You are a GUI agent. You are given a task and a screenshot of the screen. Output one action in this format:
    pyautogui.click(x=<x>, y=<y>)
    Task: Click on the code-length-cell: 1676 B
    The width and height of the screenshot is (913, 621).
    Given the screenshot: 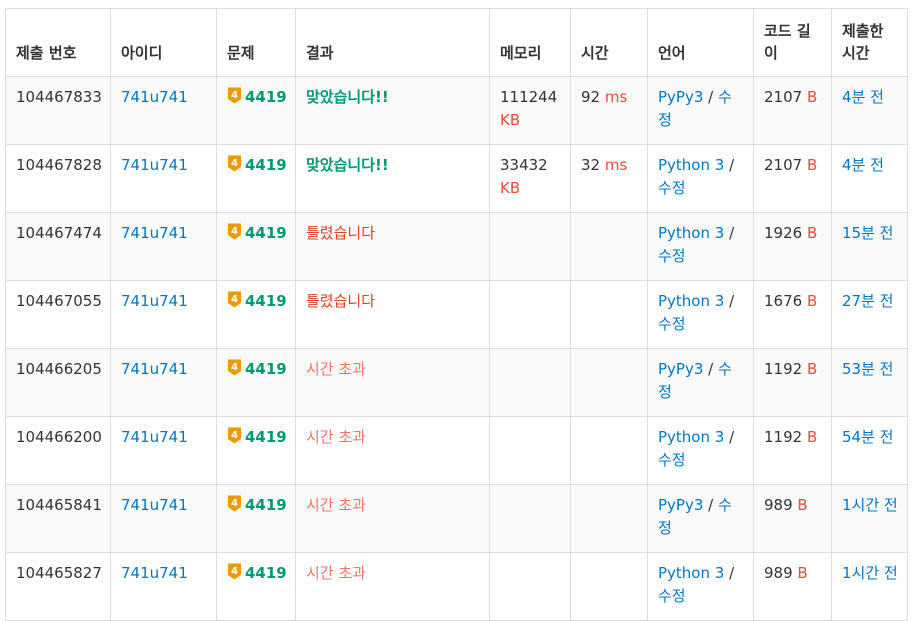 What is the action you would take?
    pyautogui.click(x=792, y=314)
    